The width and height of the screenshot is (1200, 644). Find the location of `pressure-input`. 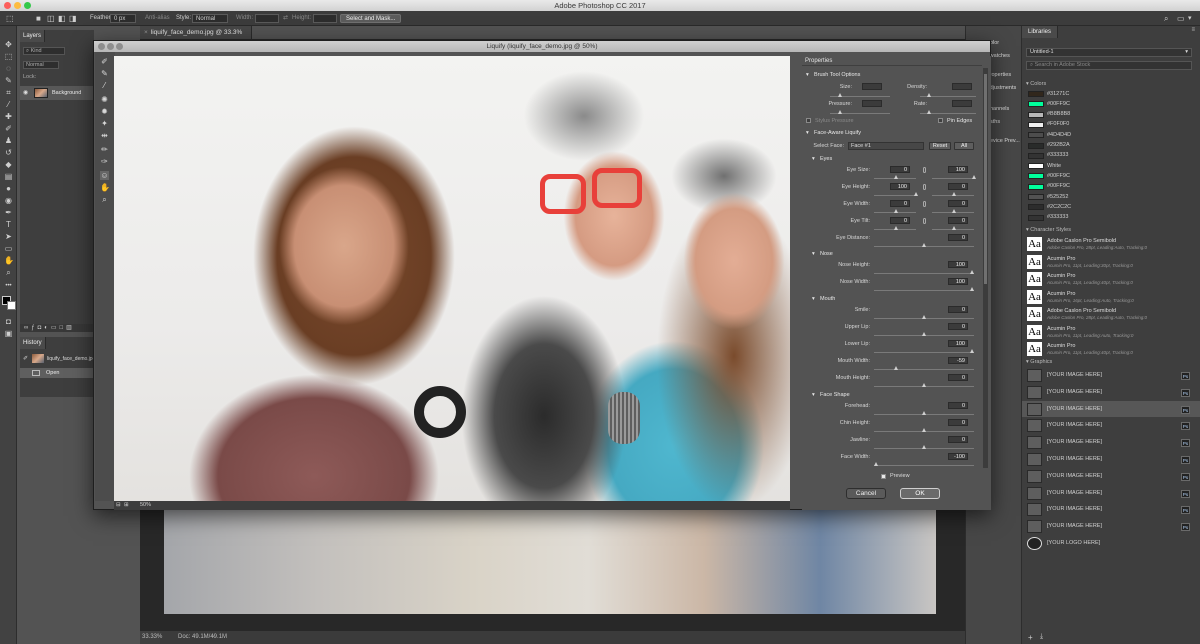

pressure-input is located at coordinates (872, 103).